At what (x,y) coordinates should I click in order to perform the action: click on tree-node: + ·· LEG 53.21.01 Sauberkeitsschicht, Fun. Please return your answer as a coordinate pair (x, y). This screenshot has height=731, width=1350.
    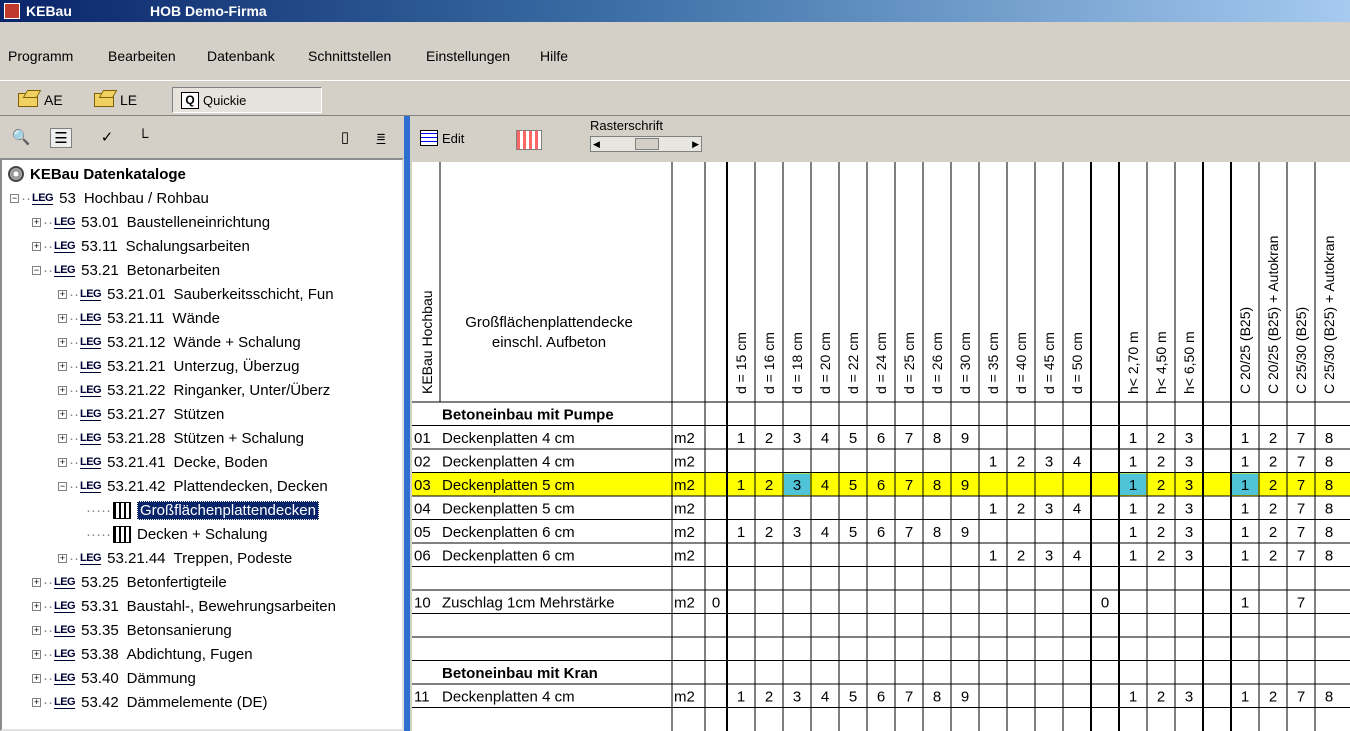
    Looking at the image, I should click on (196, 294).